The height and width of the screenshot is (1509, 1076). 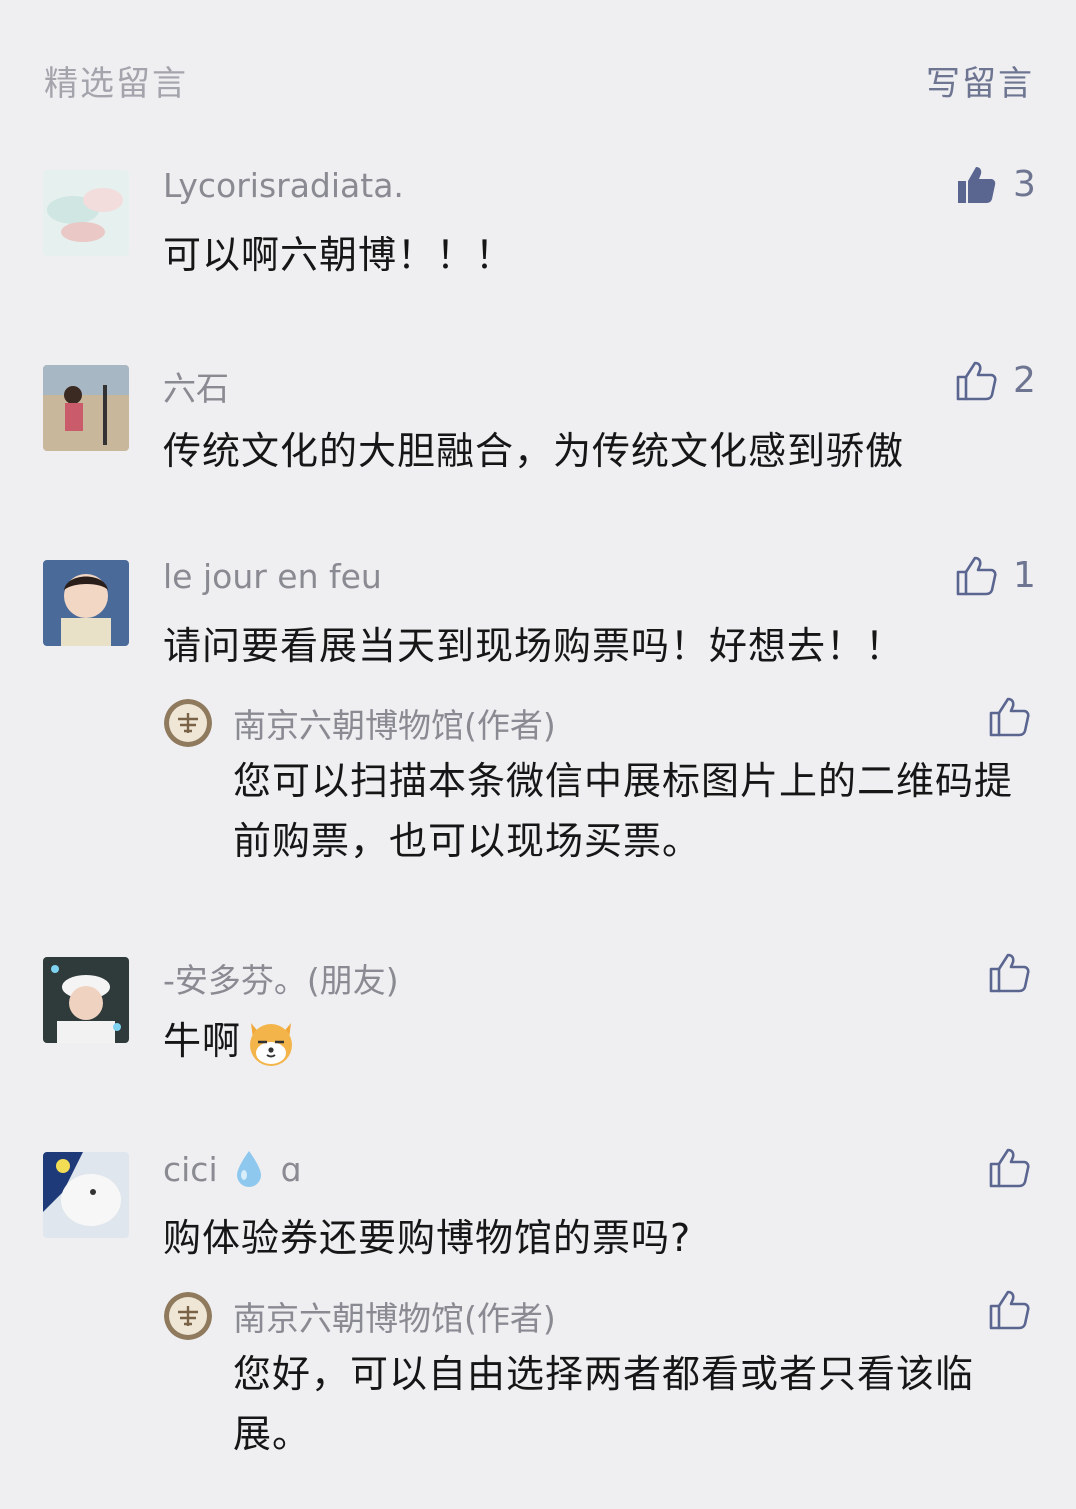 What do you see at coordinates (116, 84) in the screenshot?
I see `section-title: 精选留言` at bounding box center [116, 84].